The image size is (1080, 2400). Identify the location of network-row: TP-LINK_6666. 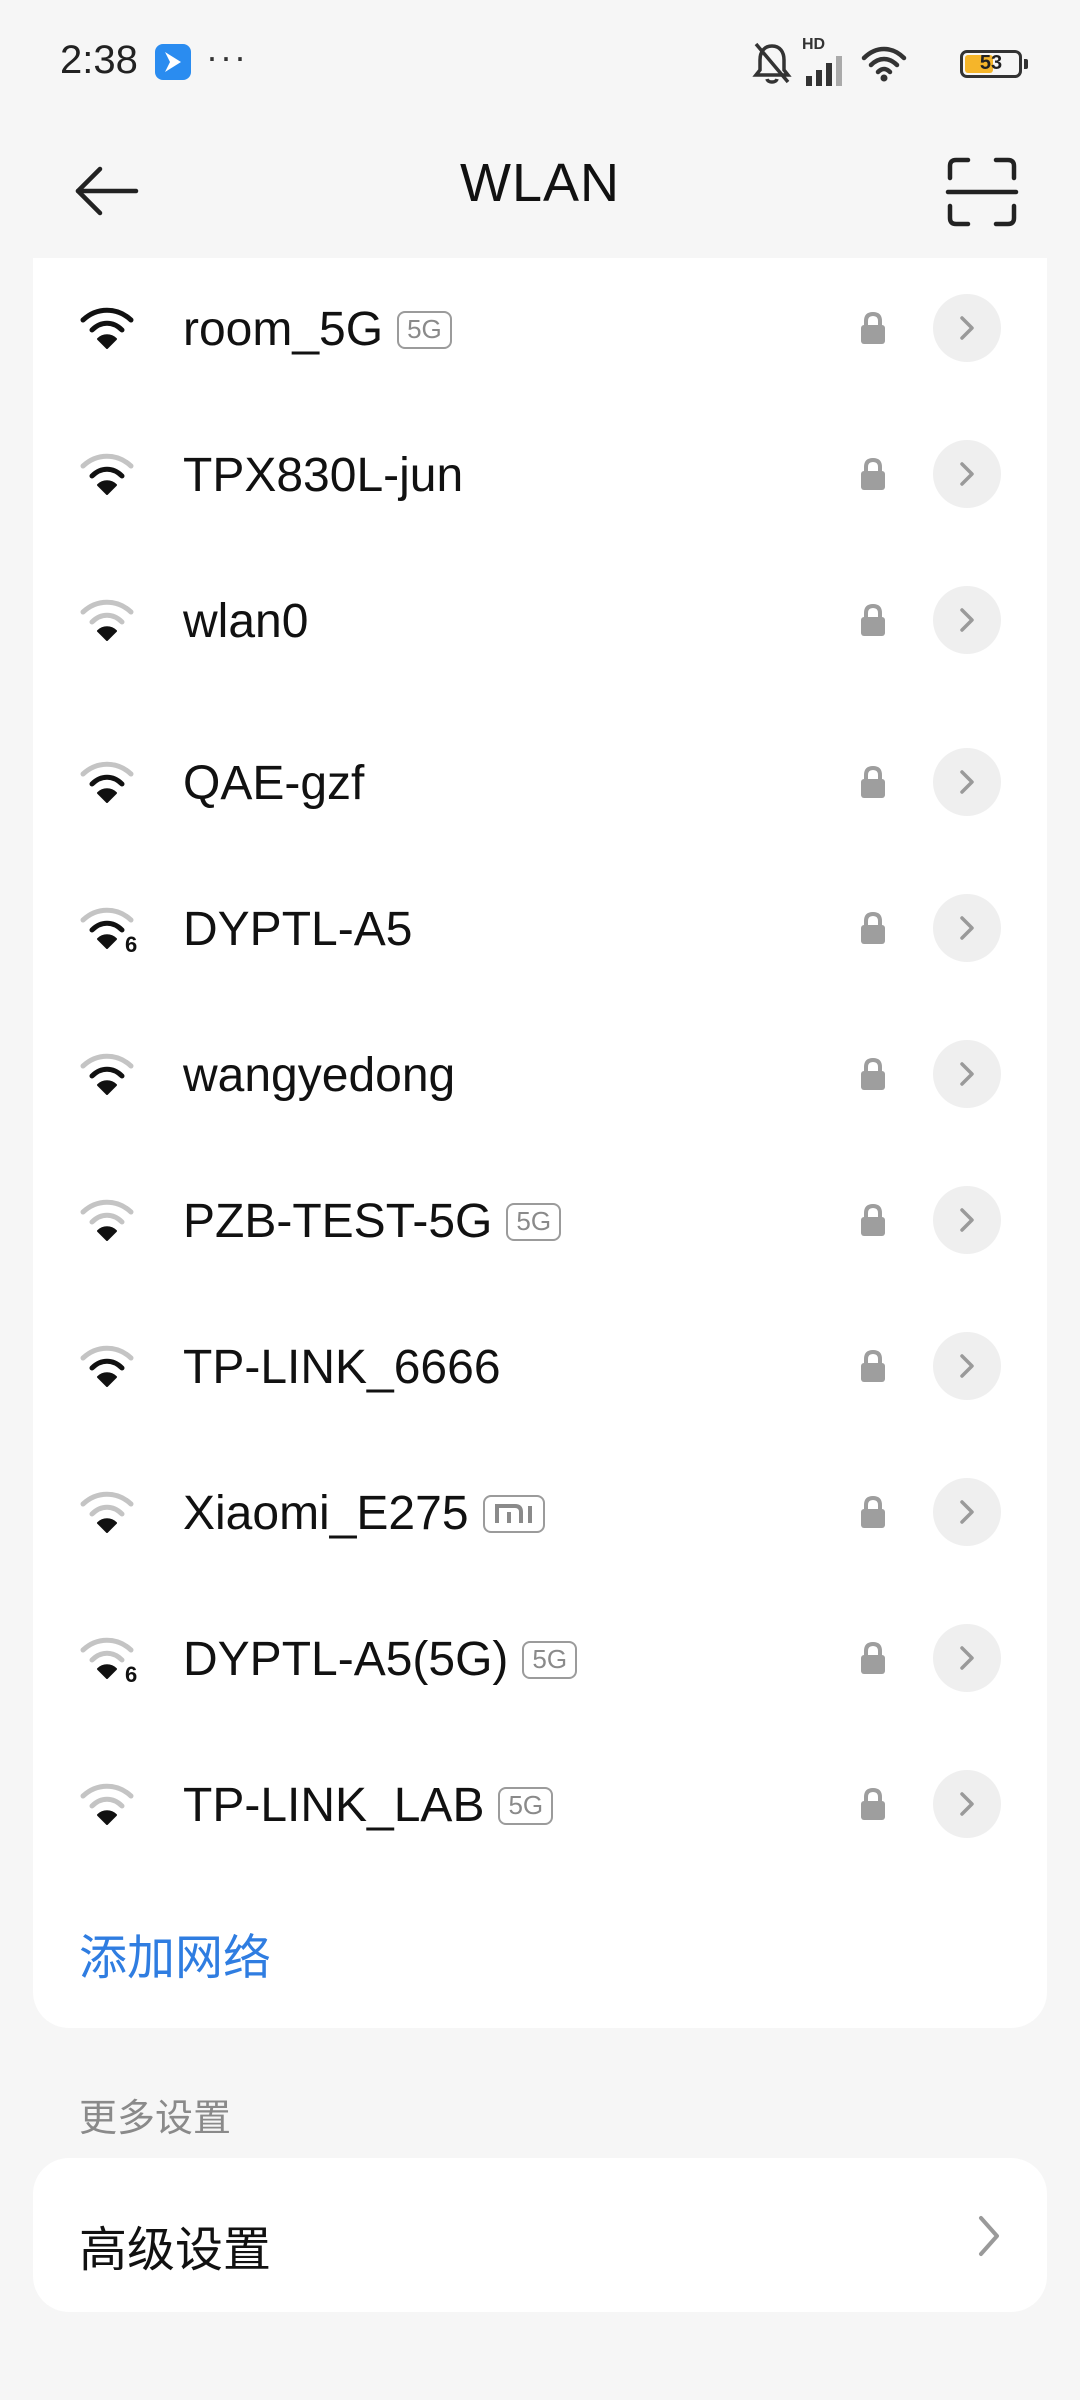
(540, 1366).